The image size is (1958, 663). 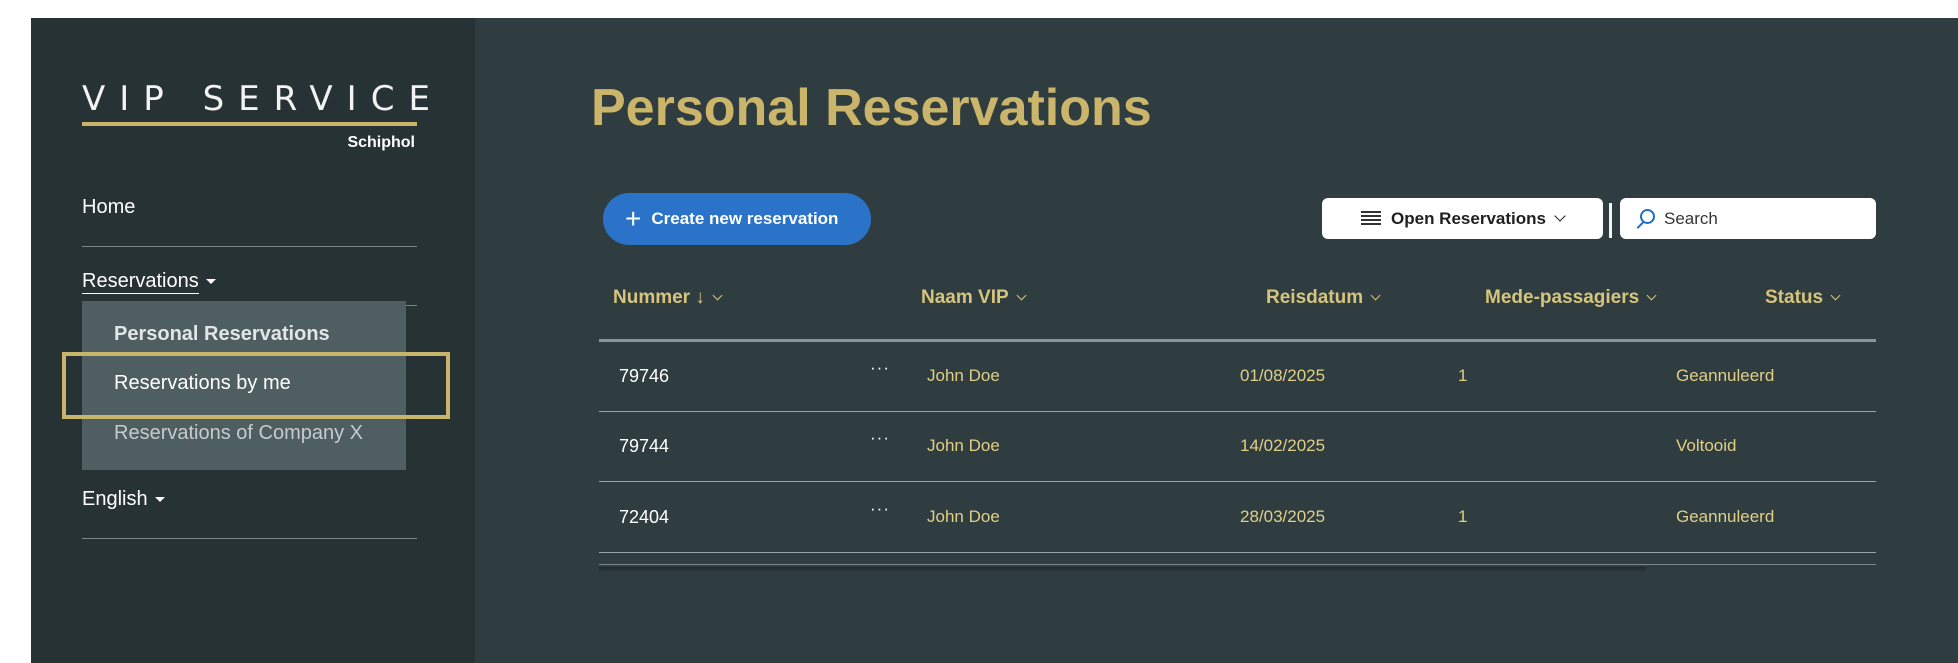 What do you see at coordinates (140, 282) in the screenshot?
I see `nav-reservations-label: Reservations` at bounding box center [140, 282].